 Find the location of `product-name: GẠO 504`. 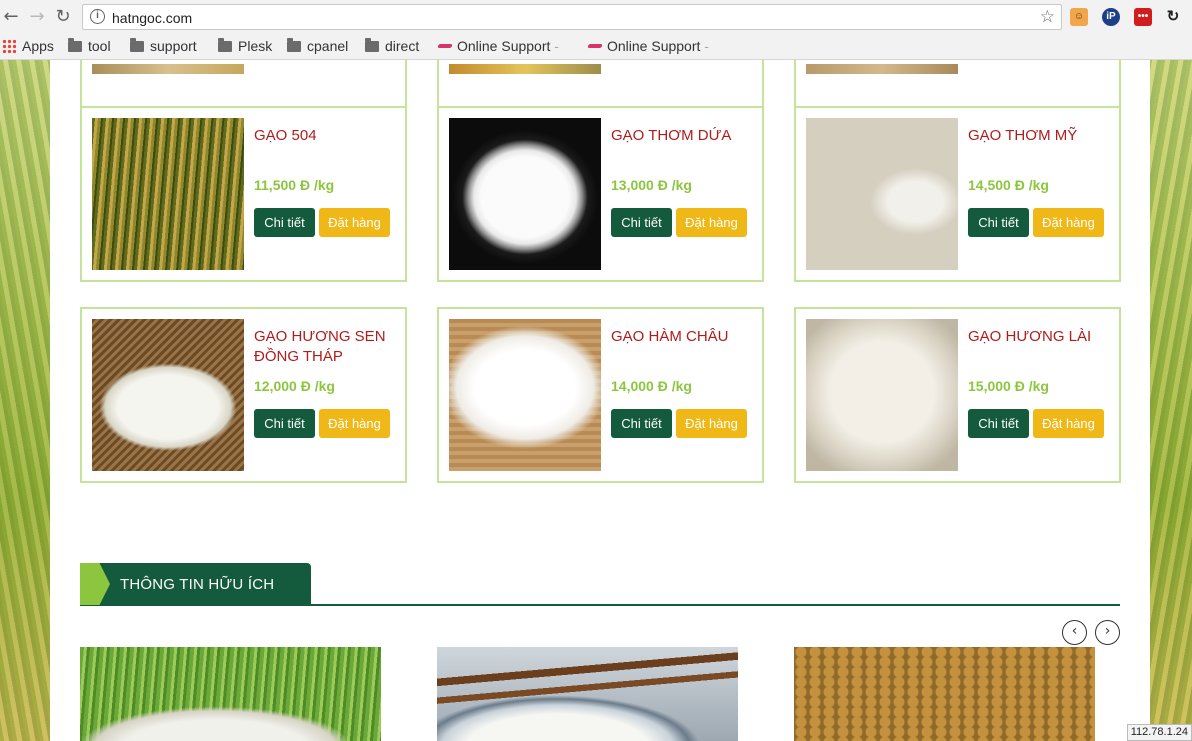

product-name: GẠO 504 is located at coordinates (324, 136).